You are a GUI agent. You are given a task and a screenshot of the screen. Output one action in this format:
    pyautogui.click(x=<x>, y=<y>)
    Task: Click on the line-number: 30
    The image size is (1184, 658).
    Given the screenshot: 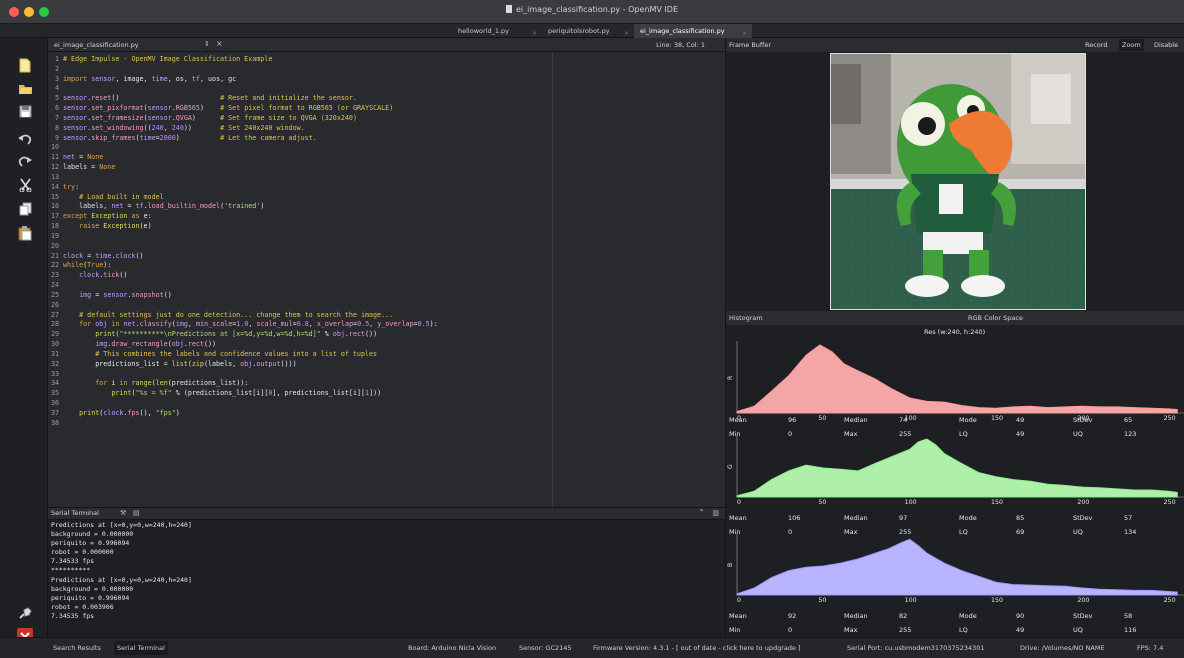 What is the action you would take?
    pyautogui.click(x=54, y=344)
    